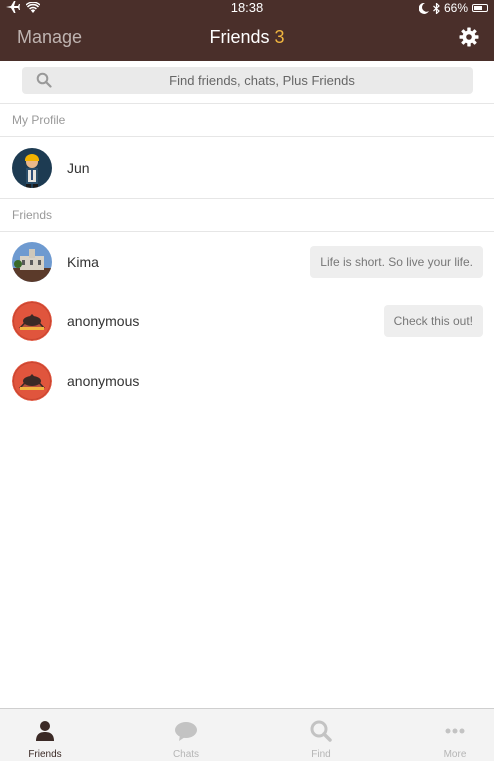 The height and width of the screenshot is (761, 494). Describe the element at coordinates (321, 754) in the screenshot. I see `tab-label: Find` at that location.